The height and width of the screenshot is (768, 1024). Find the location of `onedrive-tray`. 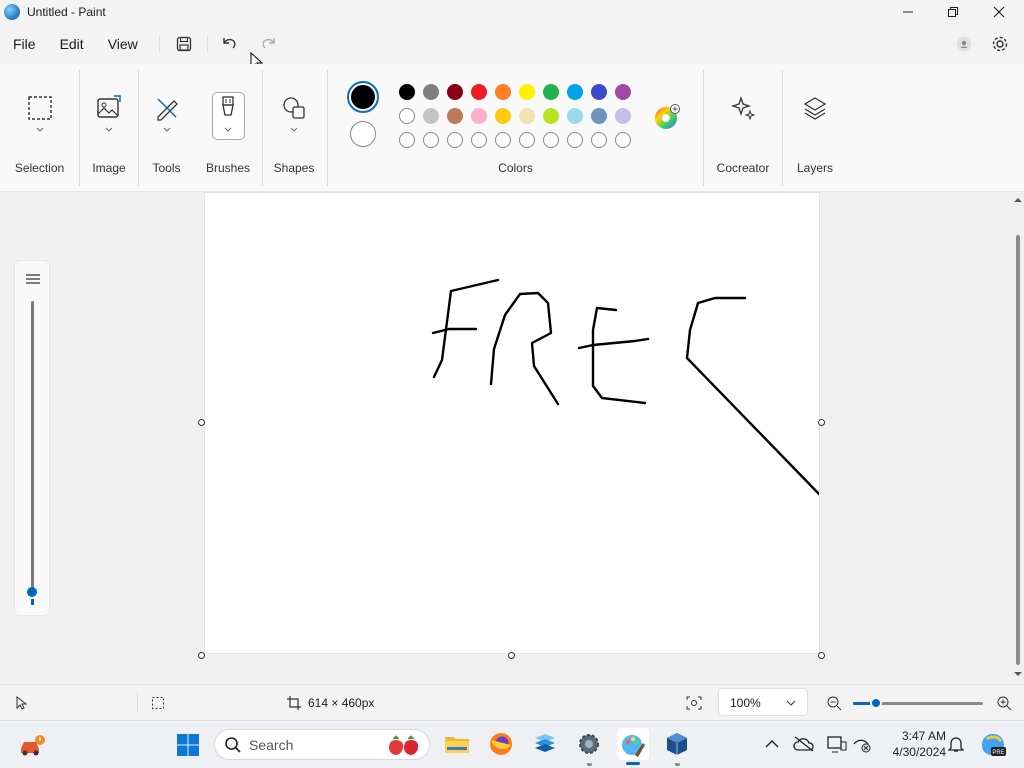

onedrive-tray is located at coordinates (804, 744).